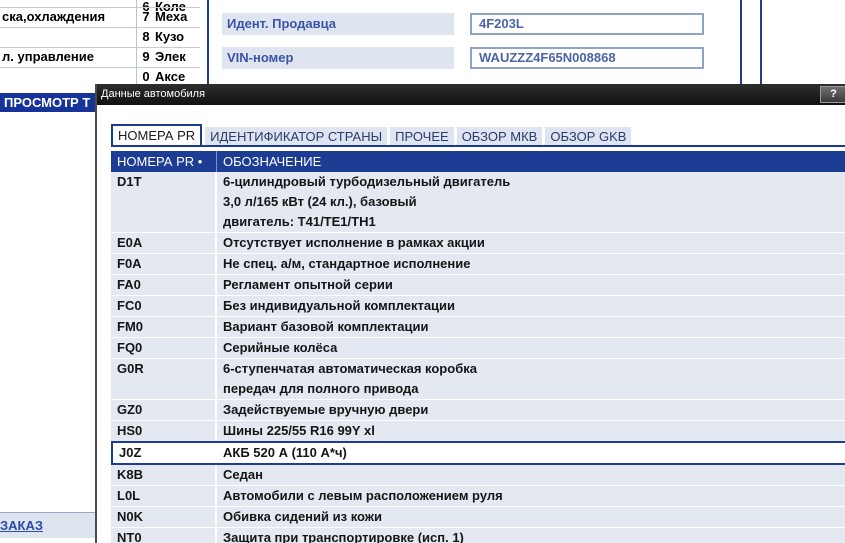 This screenshot has height=543, width=845. I want to click on pr-code-cell: NT0, so click(164, 535).